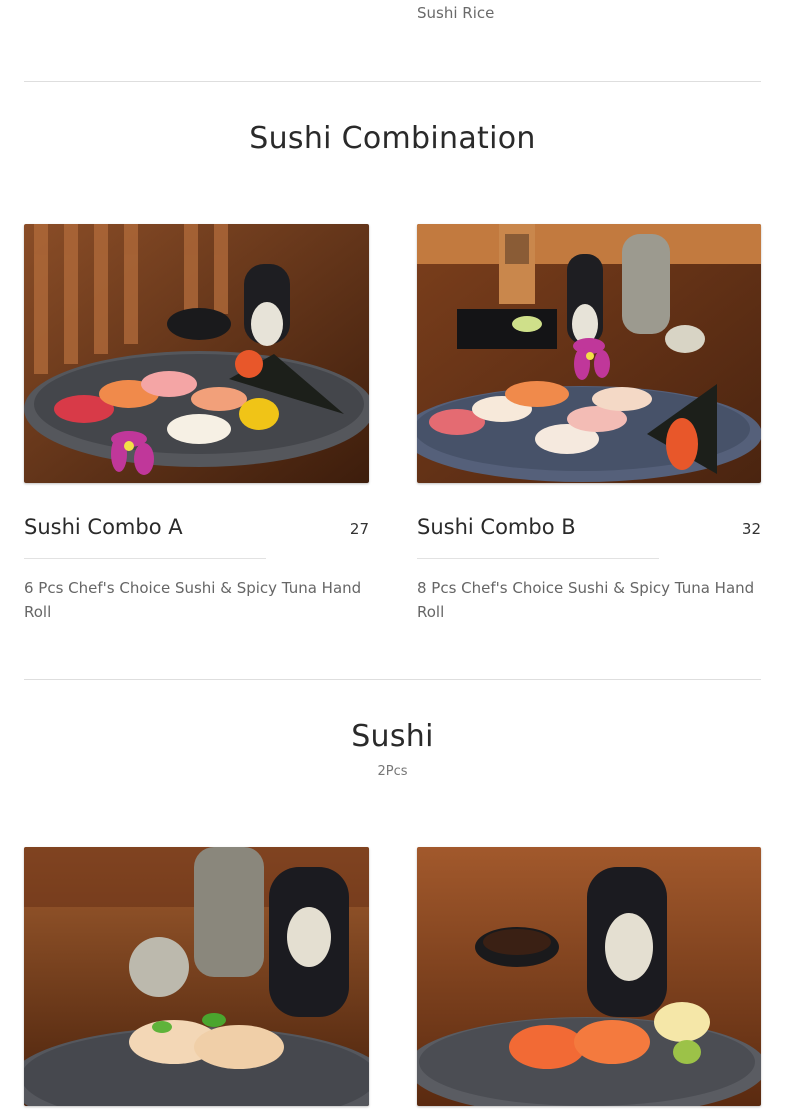  I want to click on sushi-combo-a-photo, so click(196, 353).